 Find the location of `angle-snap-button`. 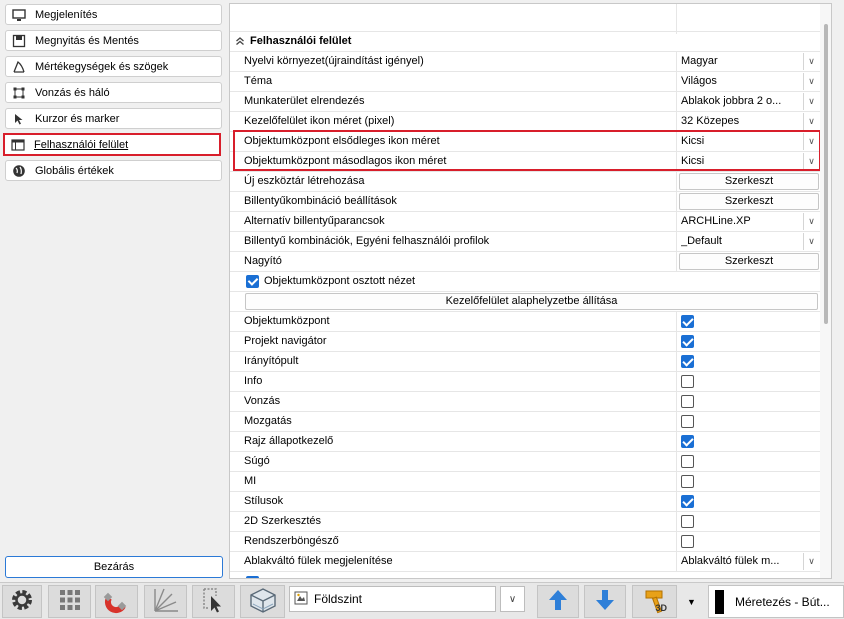

angle-snap-button is located at coordinates (165, 601).